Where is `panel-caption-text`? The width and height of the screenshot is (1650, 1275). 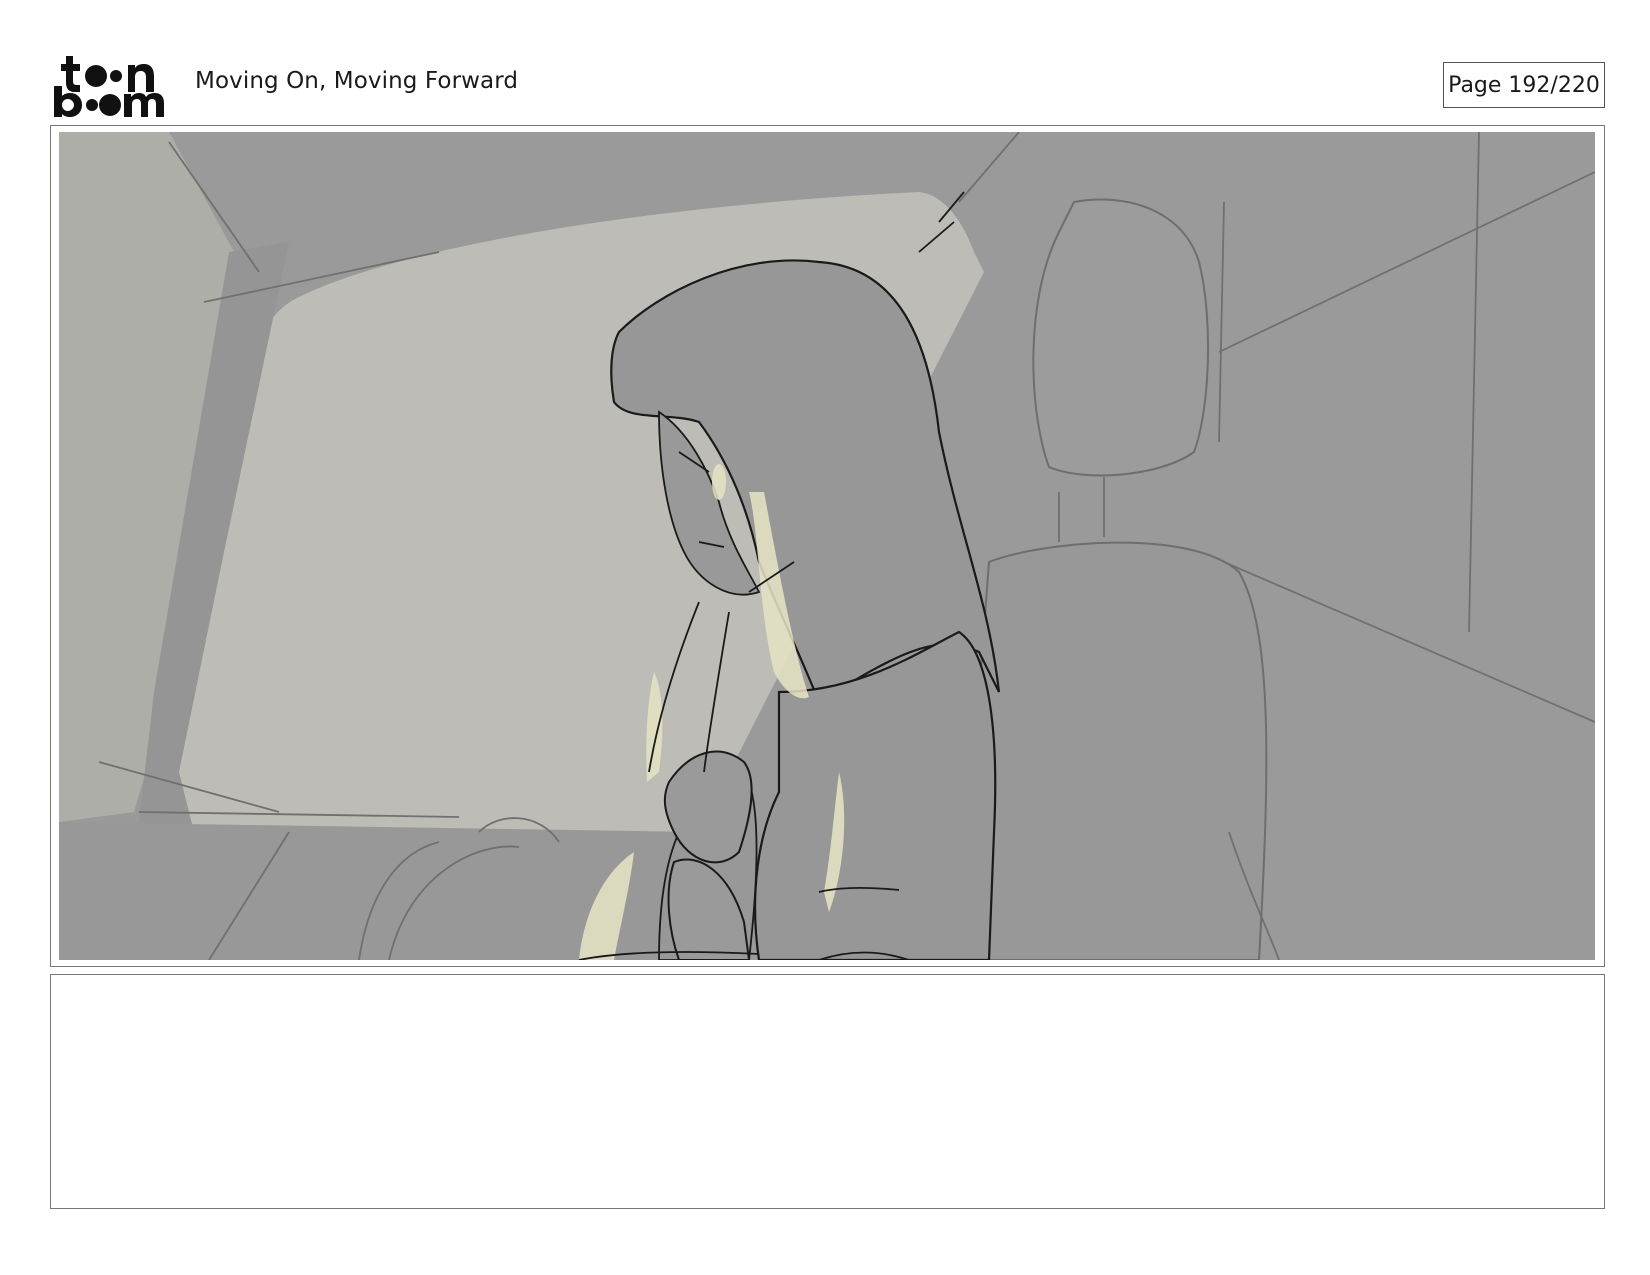 panel-caption-text is located at coordinates (827, 989).